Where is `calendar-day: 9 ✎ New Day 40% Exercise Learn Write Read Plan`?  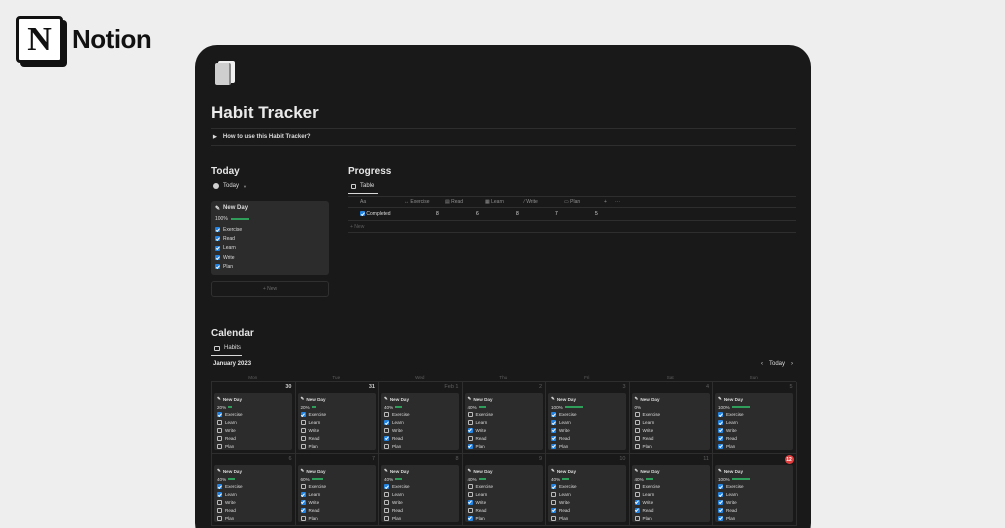 calendar-day: 9 ✎ New Day 40% Exercise Learn Write Read Plan is located at coordinates (504, 490).